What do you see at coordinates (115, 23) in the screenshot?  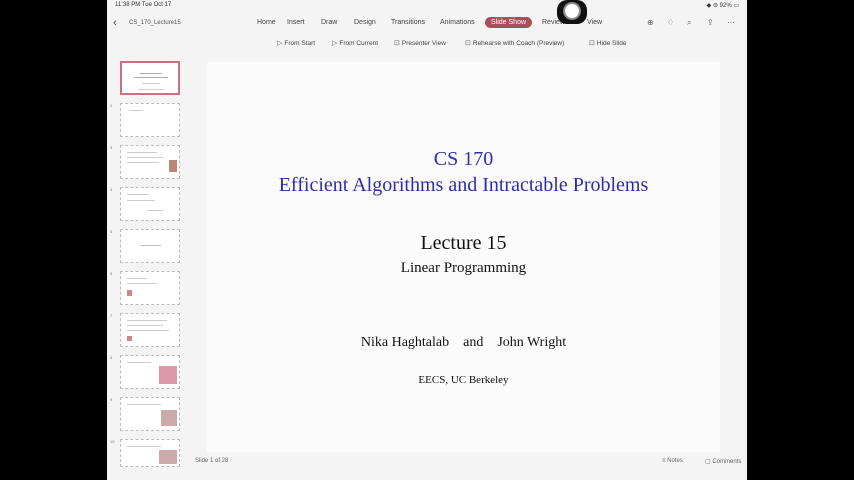 I see `back-chevron-icon: ‹` at bounding box center [115, 23].